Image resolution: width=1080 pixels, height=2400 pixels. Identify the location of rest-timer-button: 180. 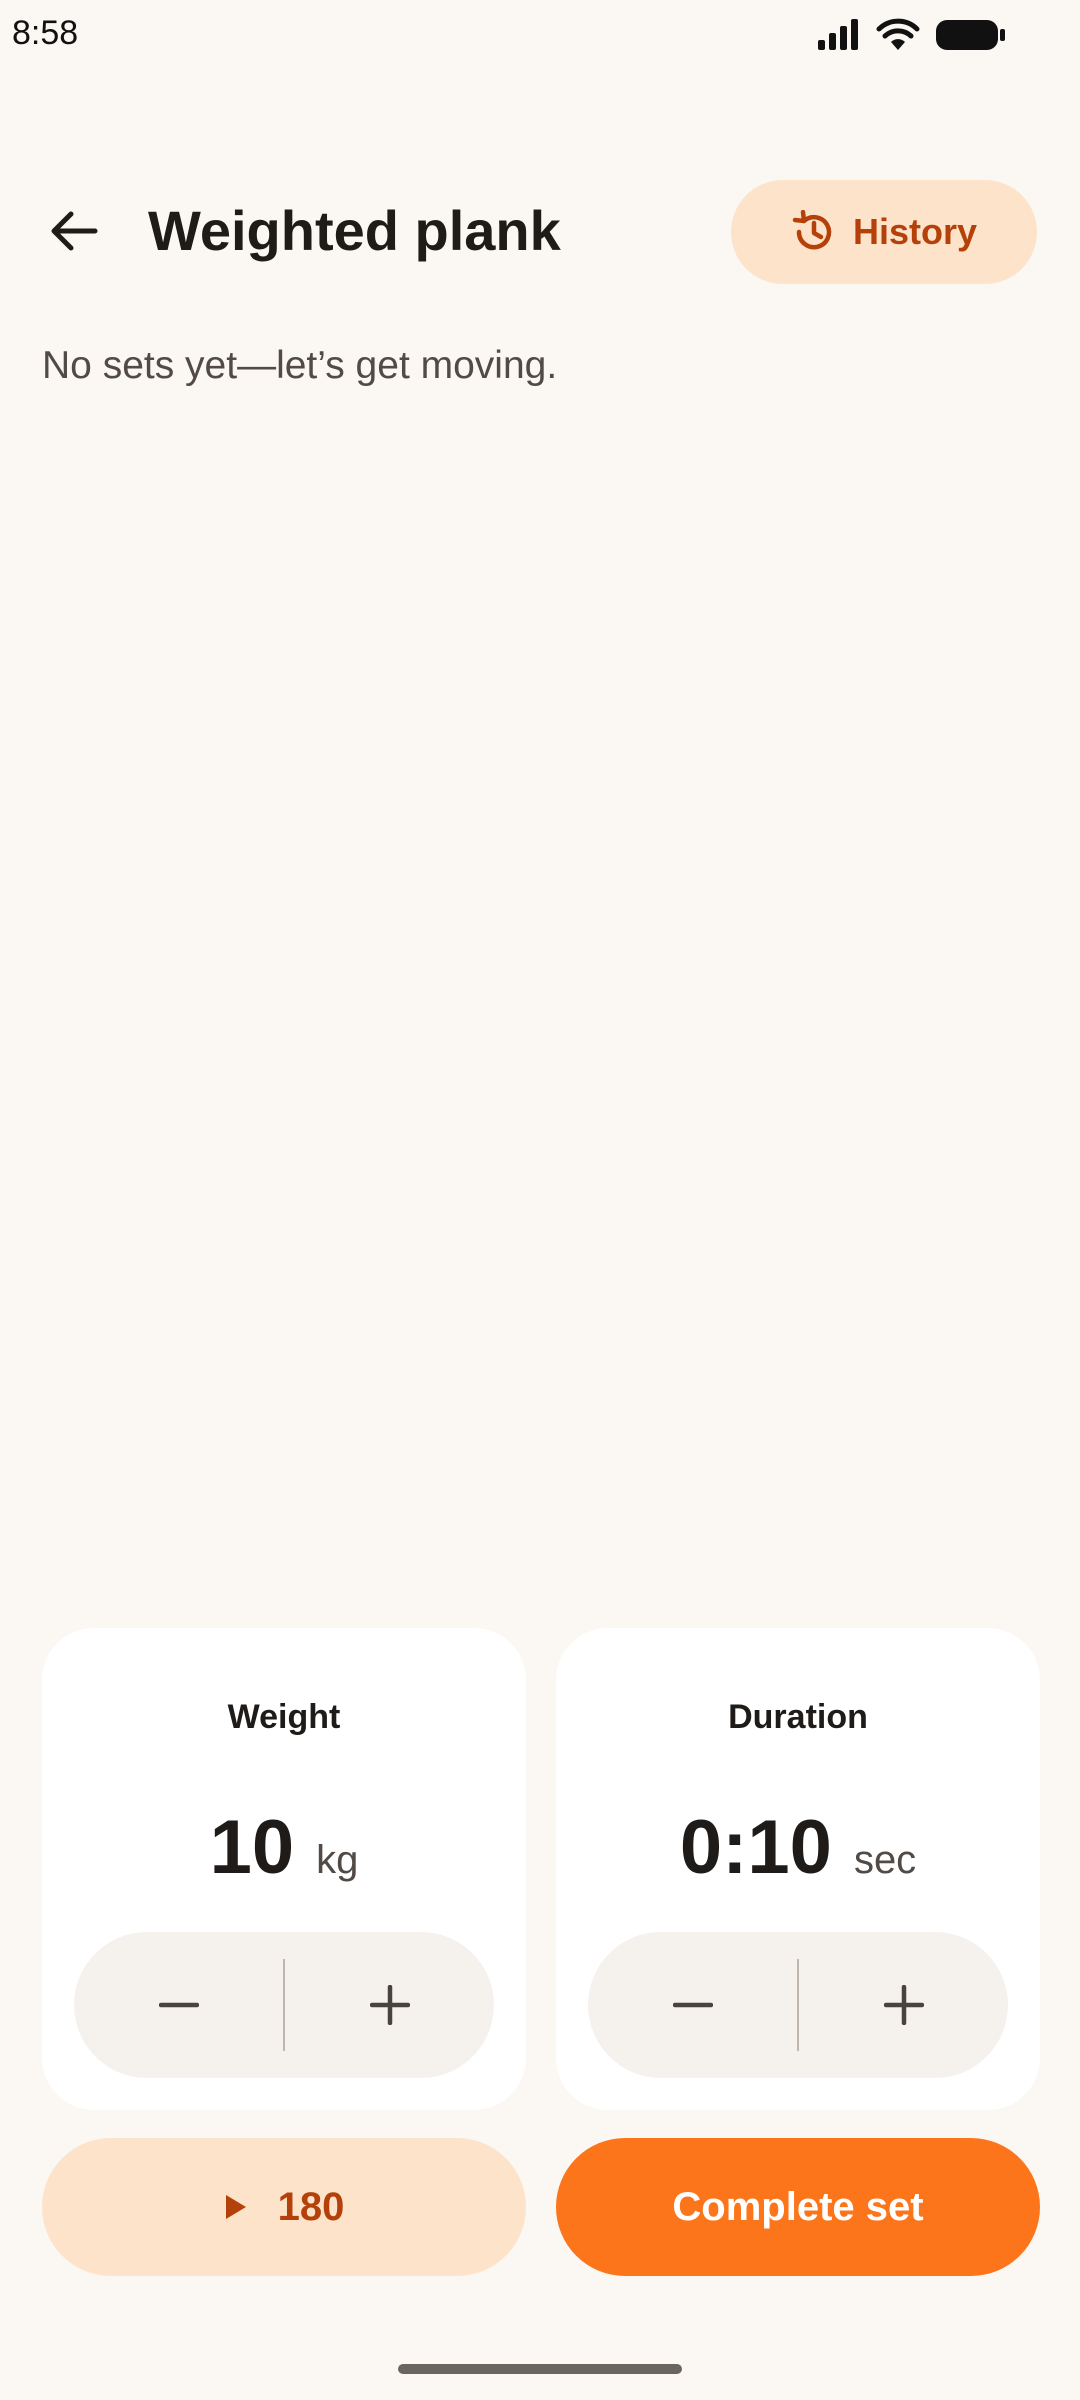
(284, 2207).